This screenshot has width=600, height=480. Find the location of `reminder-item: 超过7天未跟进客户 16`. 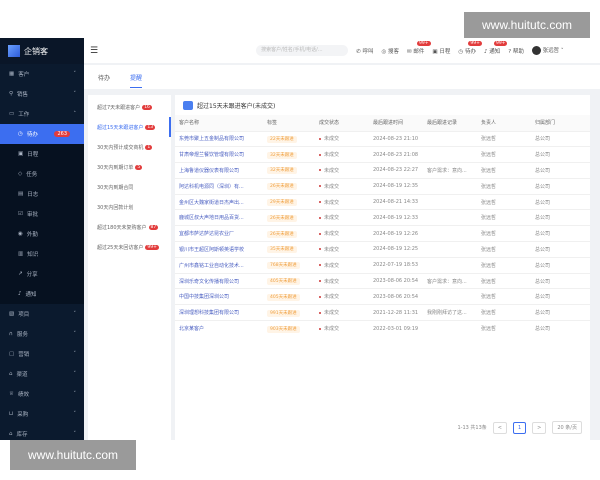

reminder-item: 超过7天未跟进客户 16 is located at coordinates (129, 107).